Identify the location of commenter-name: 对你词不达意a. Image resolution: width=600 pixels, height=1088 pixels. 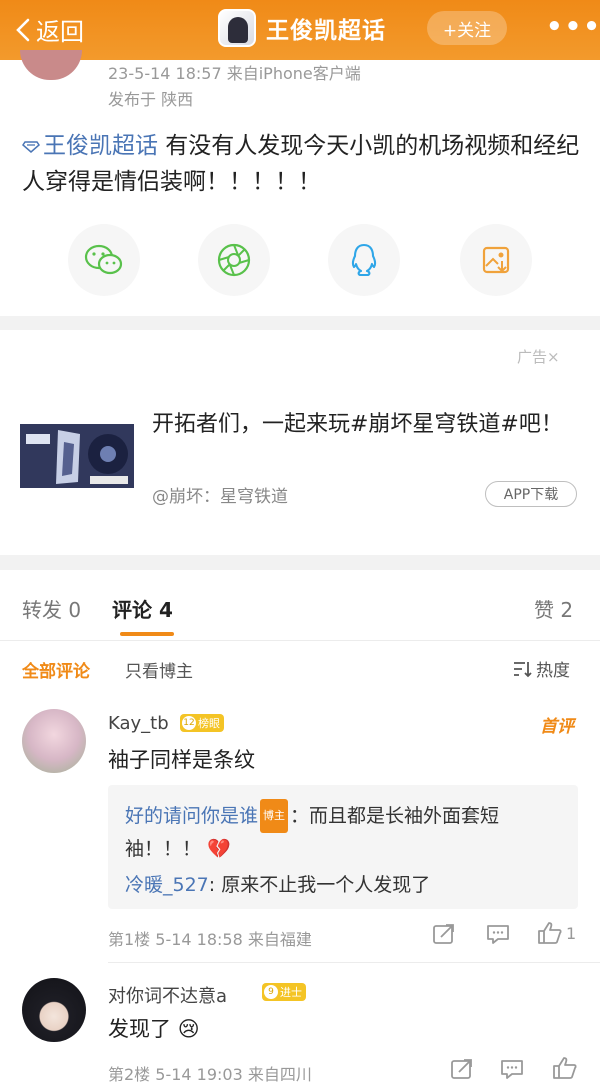
(167, 995).